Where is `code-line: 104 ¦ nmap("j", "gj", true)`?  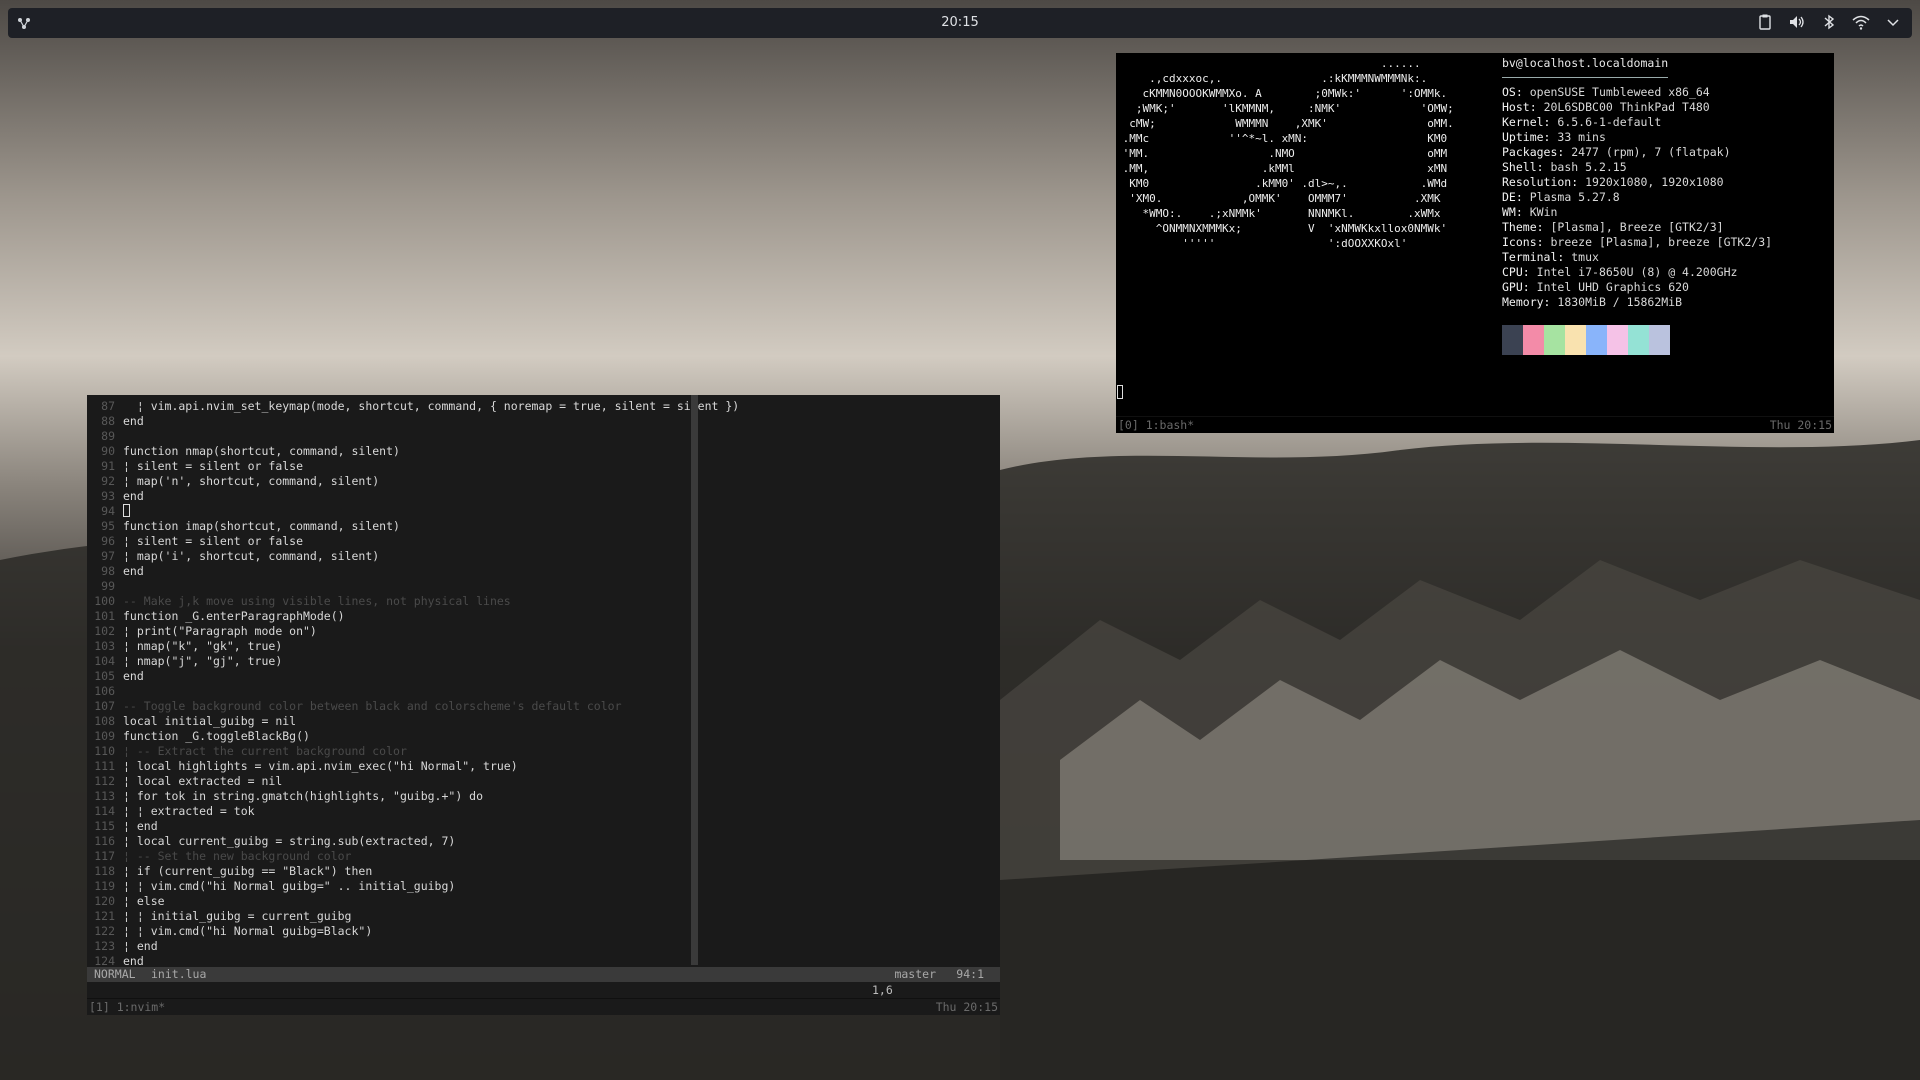 code-line: 104 ¦ nmap("j", "gj", true) is located at coordinates (389, 661).